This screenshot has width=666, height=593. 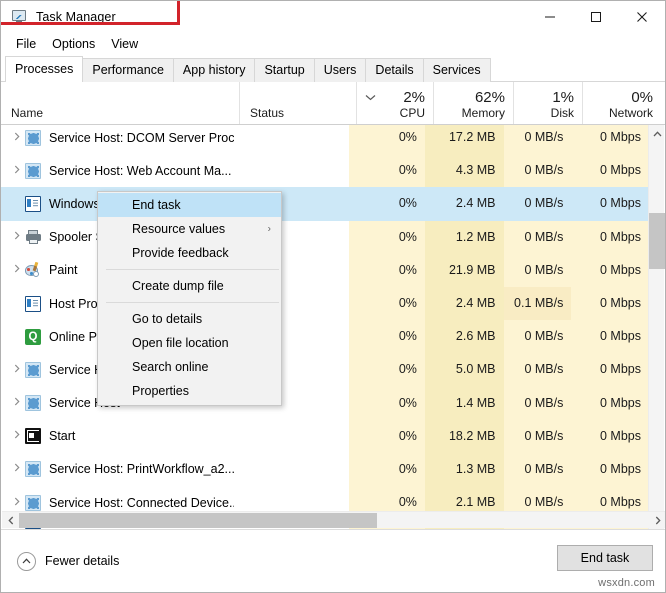 I want to click on context-menu-item: Properties, so click(x=189, y=391).